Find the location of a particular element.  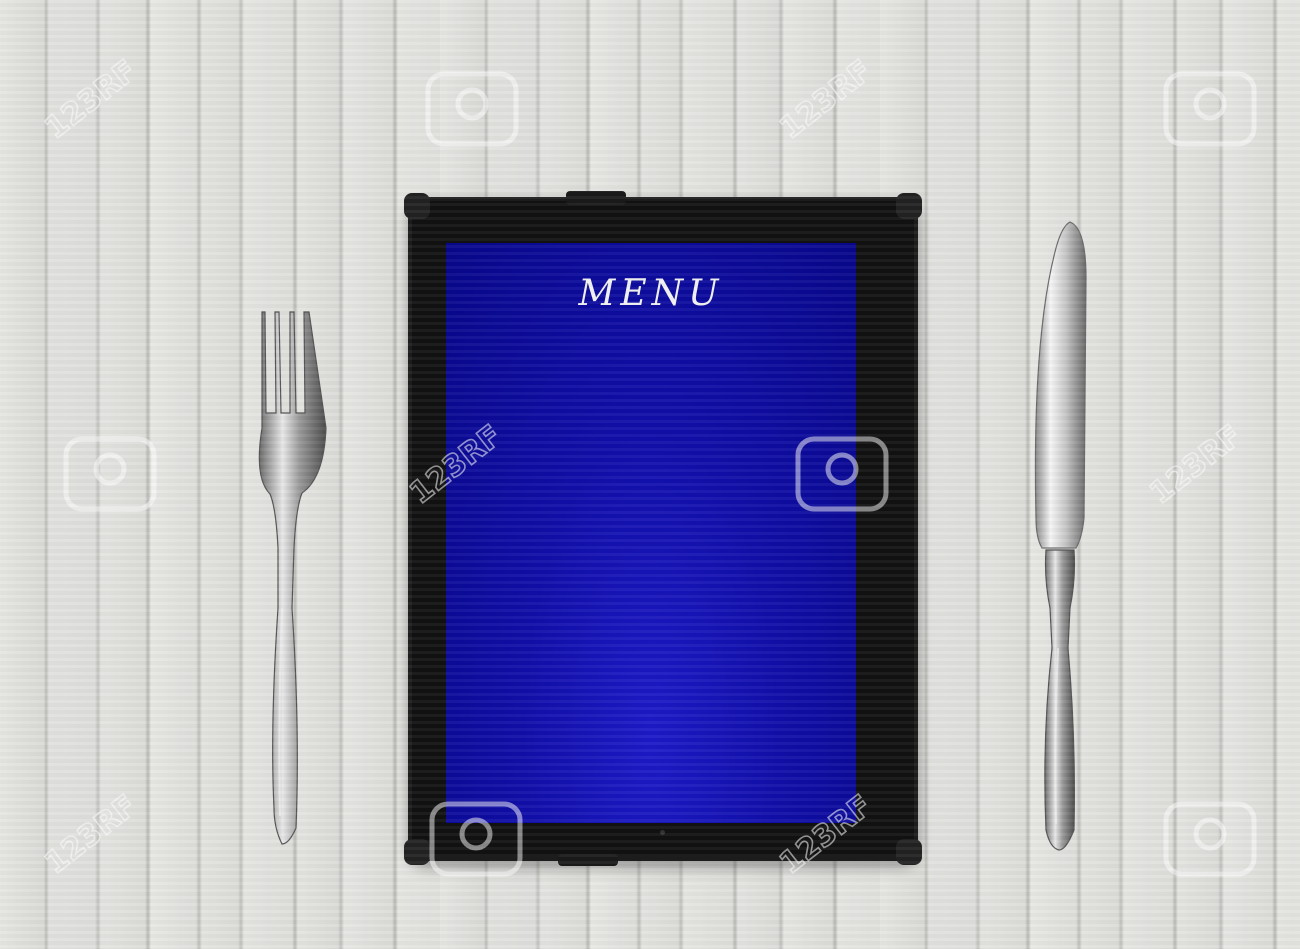

knife-icon is located at coordinates (1060, 536).